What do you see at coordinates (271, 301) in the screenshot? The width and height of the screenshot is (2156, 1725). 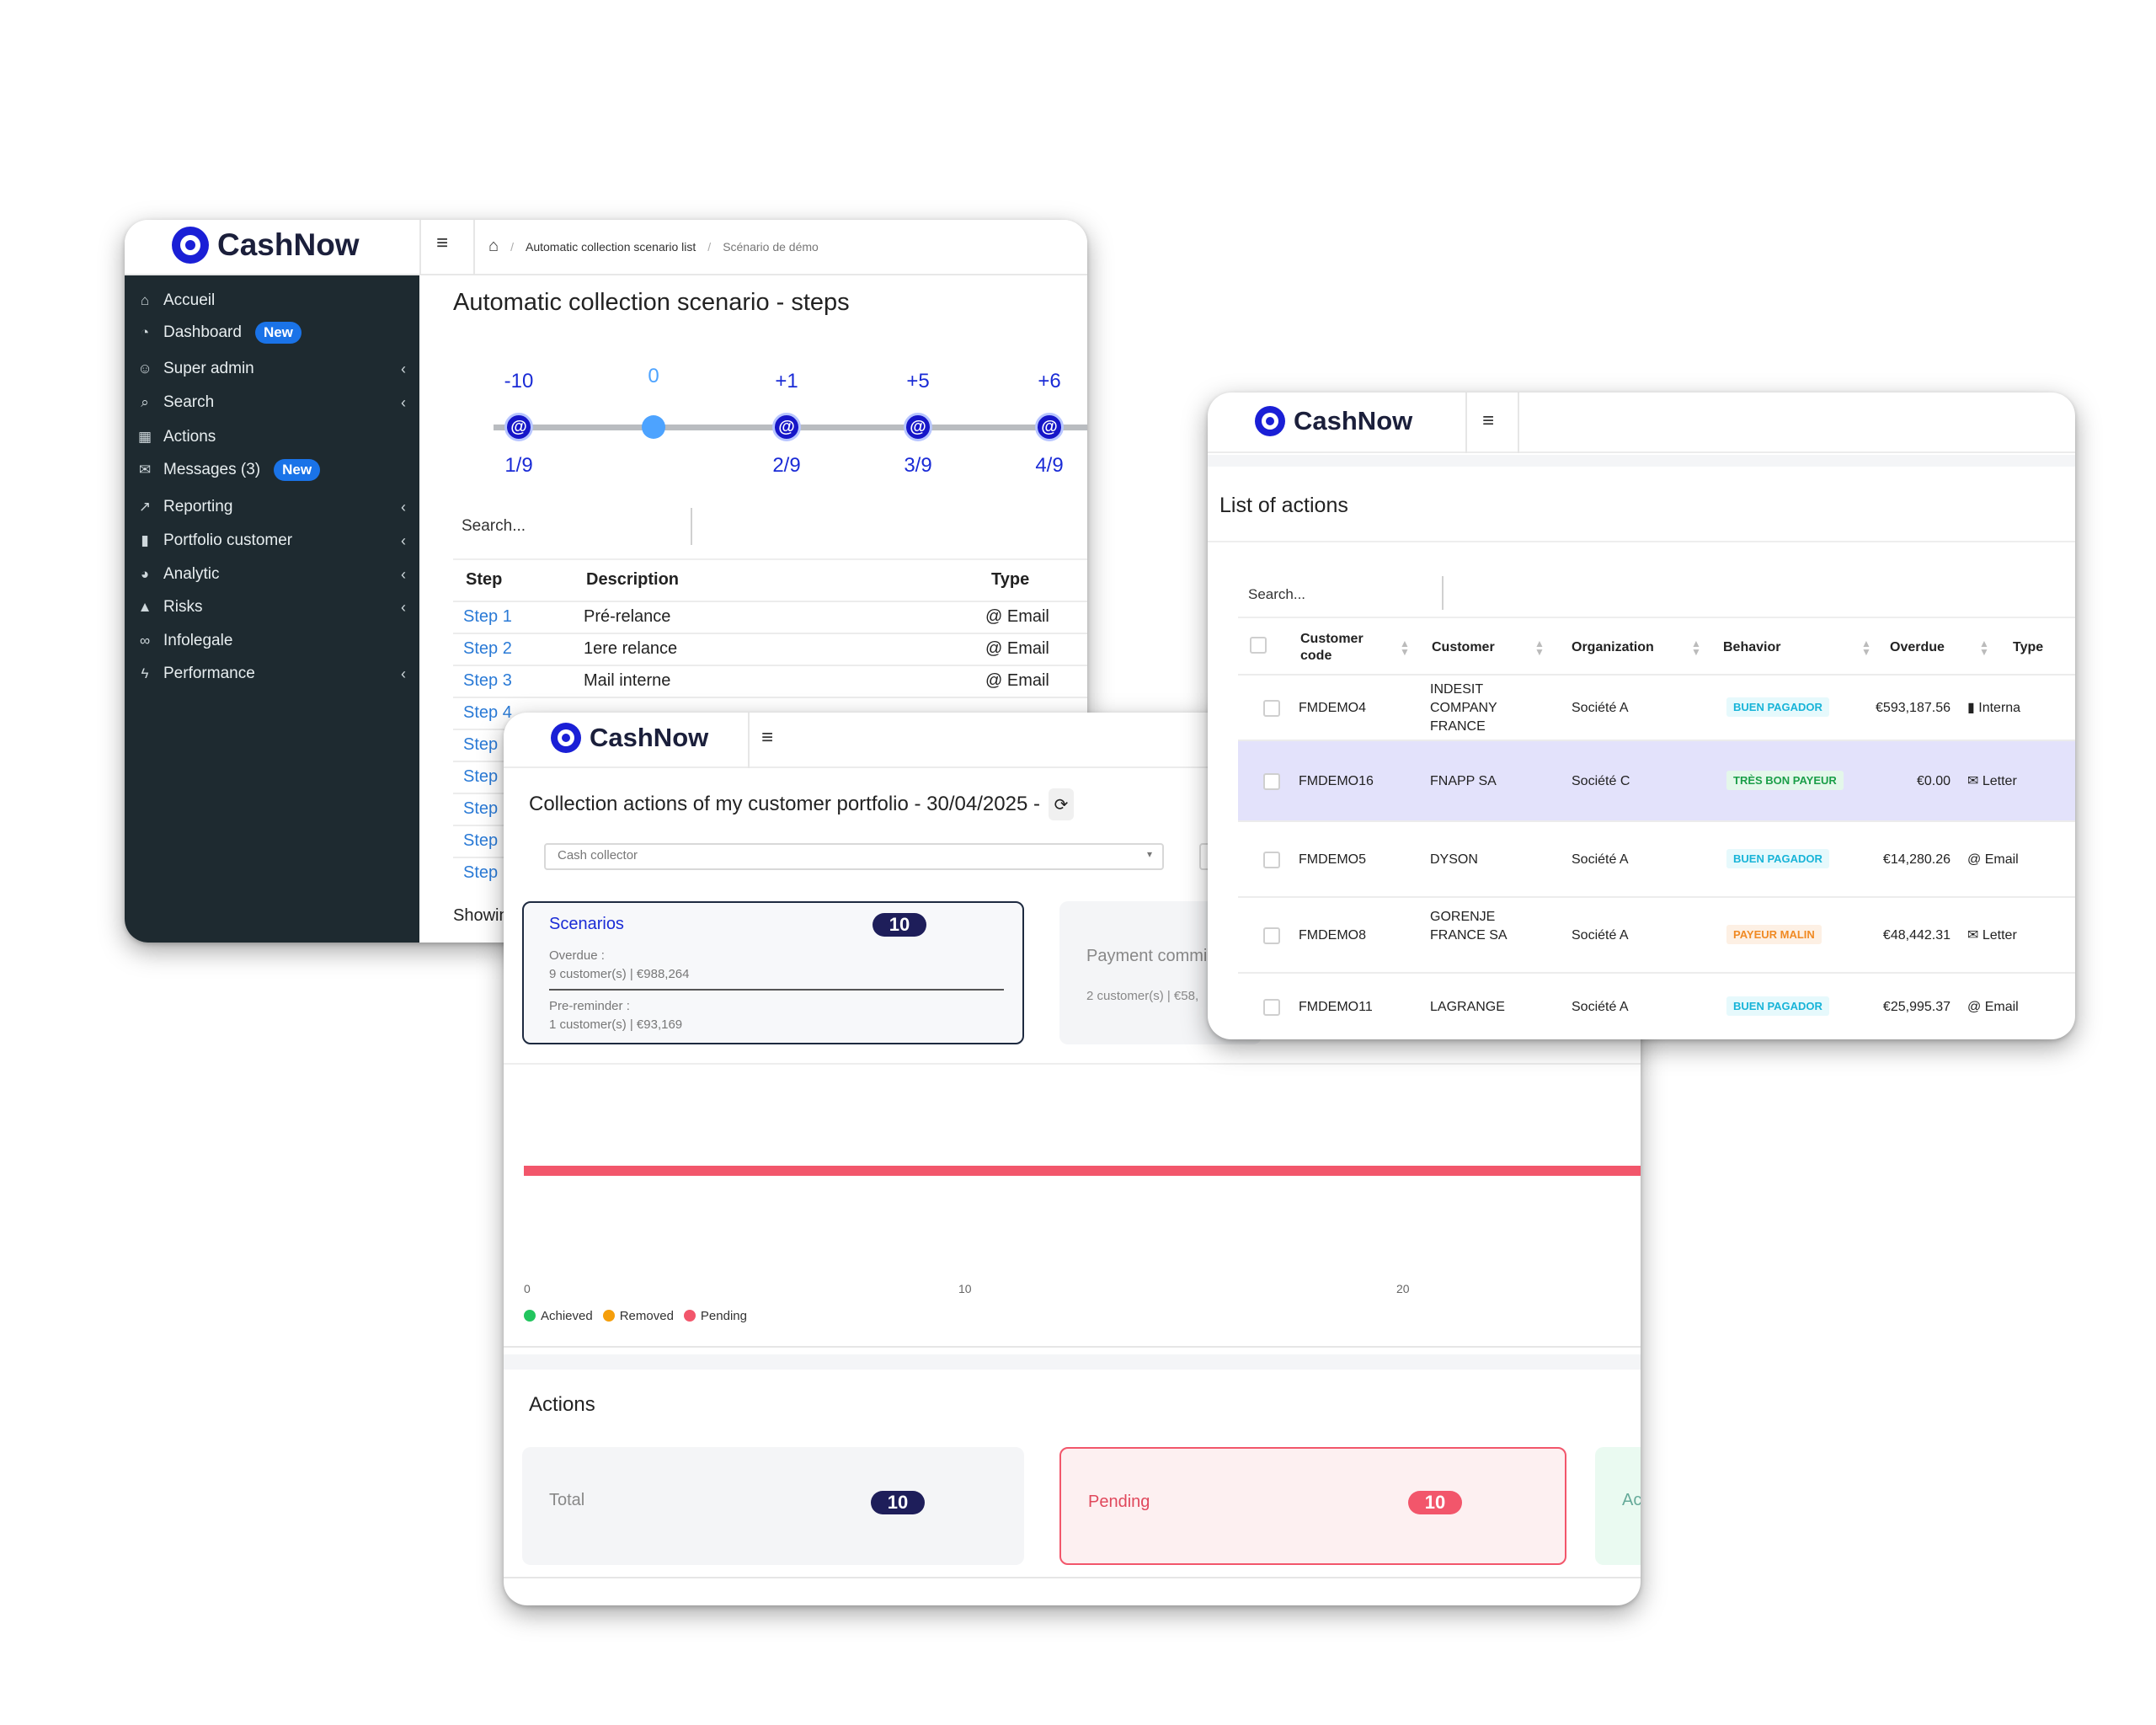 I see `sidebar-item-accueil: ⌂ Accueil` at bounding box center [271, 301].